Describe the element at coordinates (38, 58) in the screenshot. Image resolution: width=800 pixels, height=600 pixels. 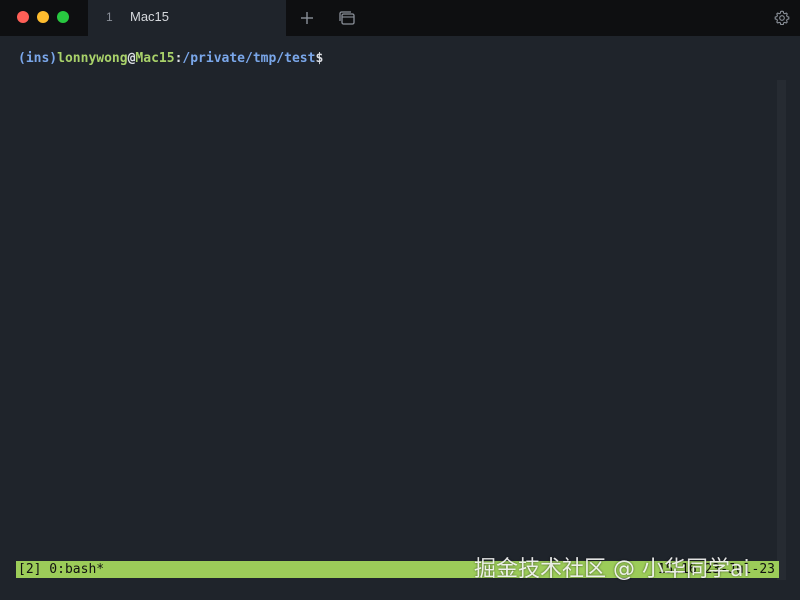
I see `prompt-mode: (ins)` at that location.